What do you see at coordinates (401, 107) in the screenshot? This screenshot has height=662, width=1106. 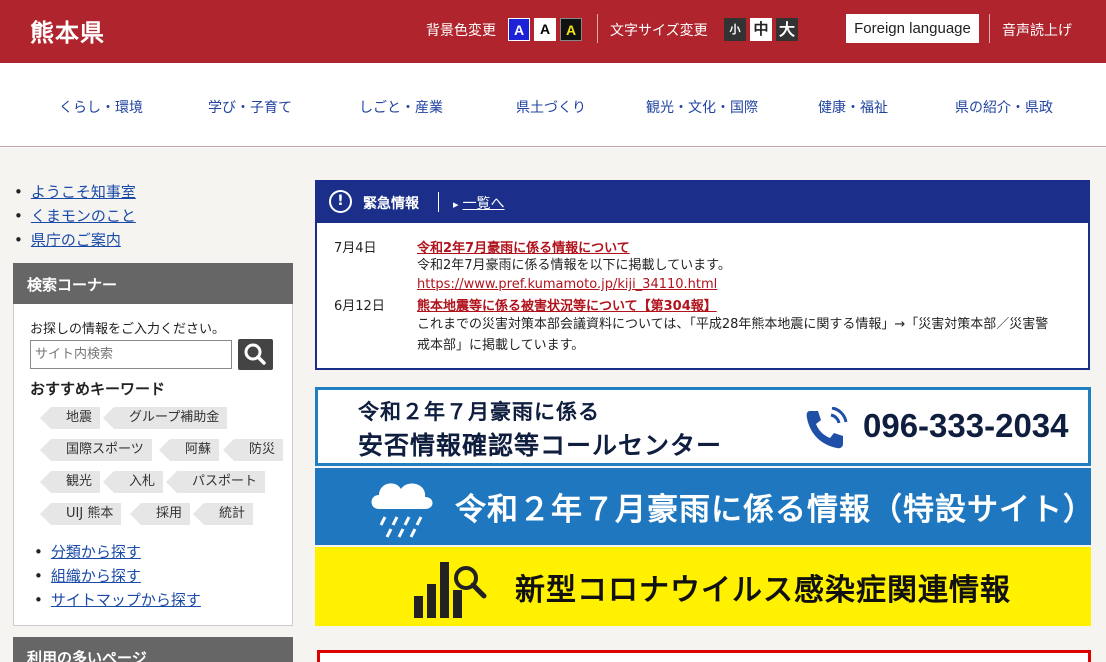 I see `nav-item-work: しごと・産業` at bounding box center [401, 107].